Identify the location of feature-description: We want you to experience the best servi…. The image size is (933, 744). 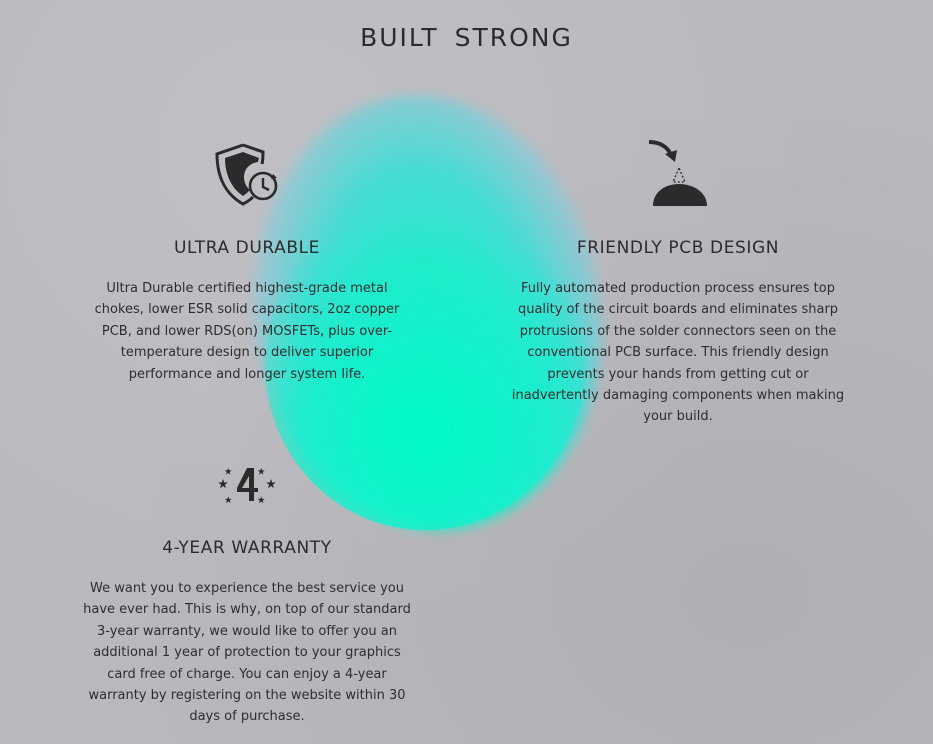
(247, 653).